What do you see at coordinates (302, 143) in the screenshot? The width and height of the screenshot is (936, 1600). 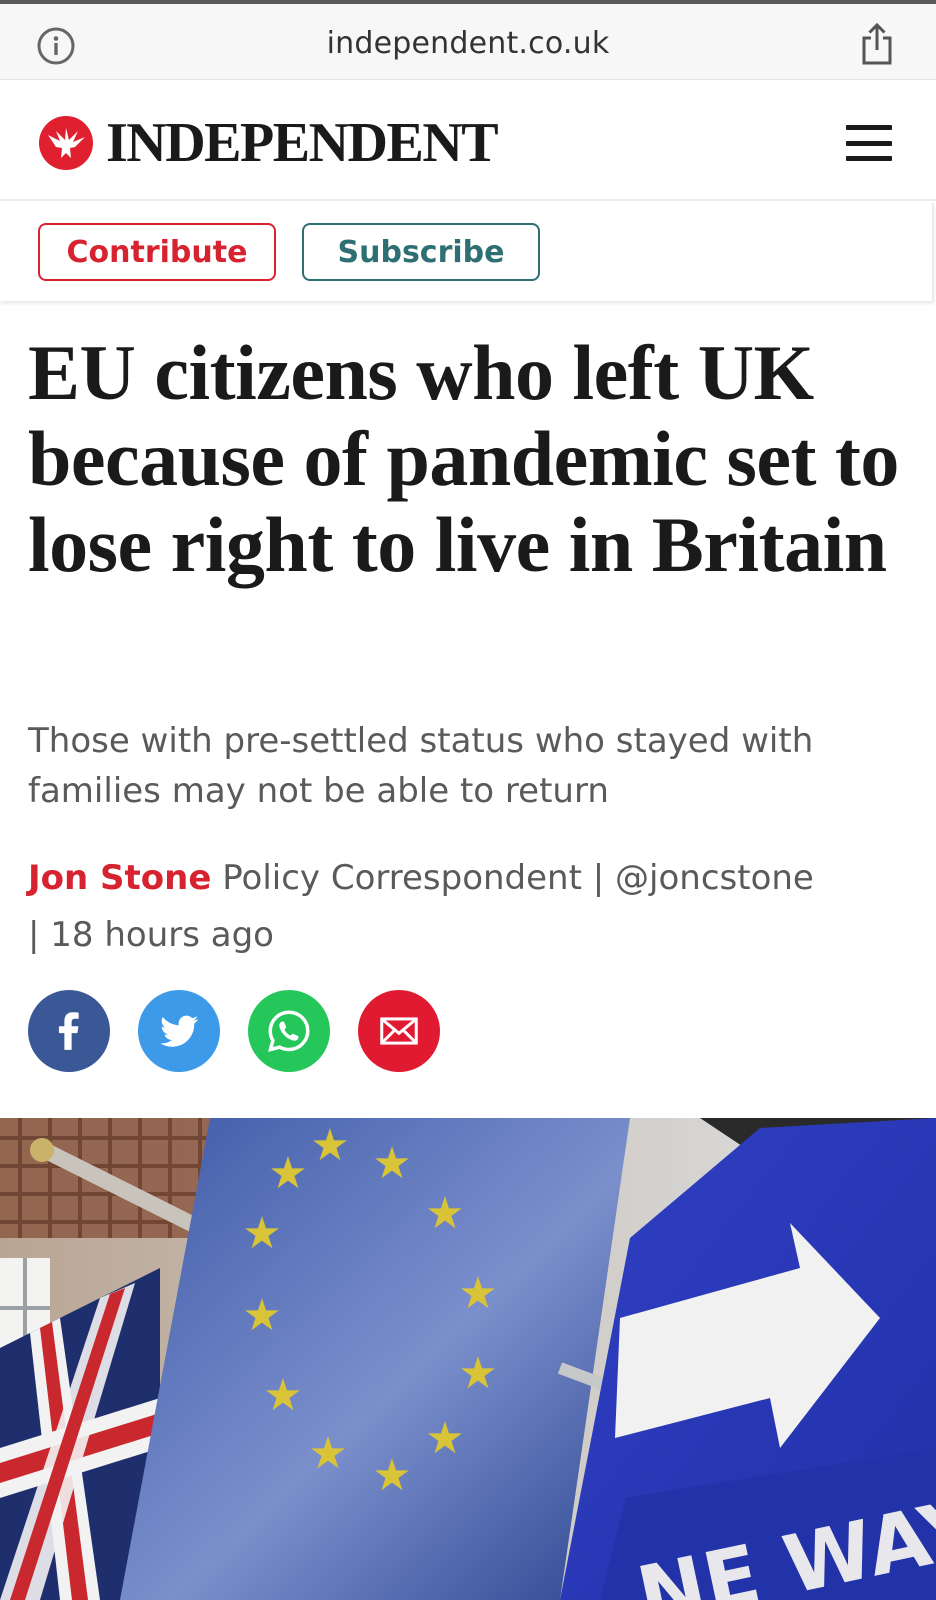 I see `logo-wordmark: INDEPENDENT` at bounding box center [302, 143].